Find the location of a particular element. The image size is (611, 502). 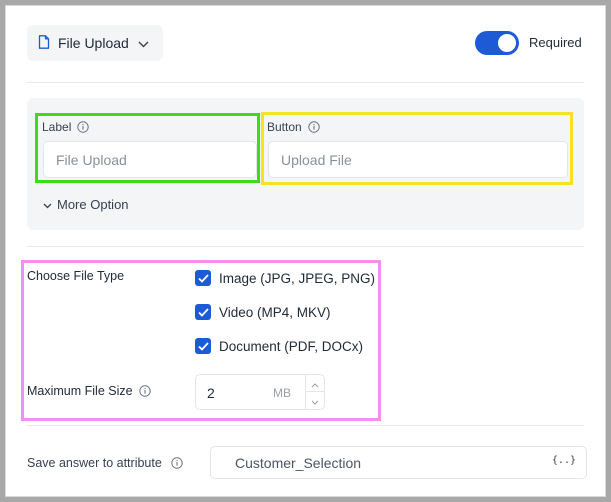

more-option-label: More Option is located at coordinates (93, 204).